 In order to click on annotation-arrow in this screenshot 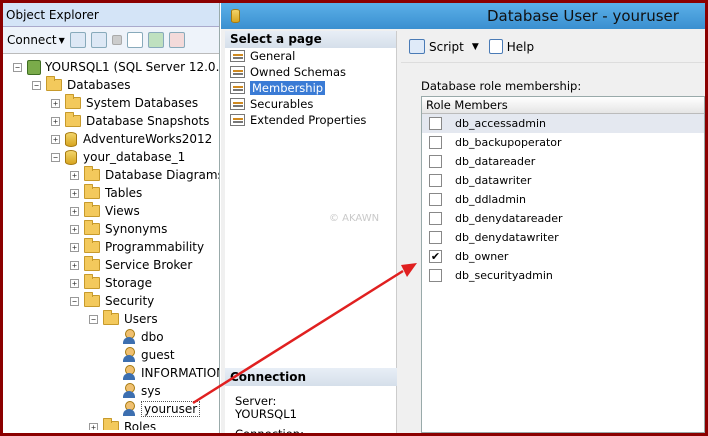, I will do `click(304, 334)`.